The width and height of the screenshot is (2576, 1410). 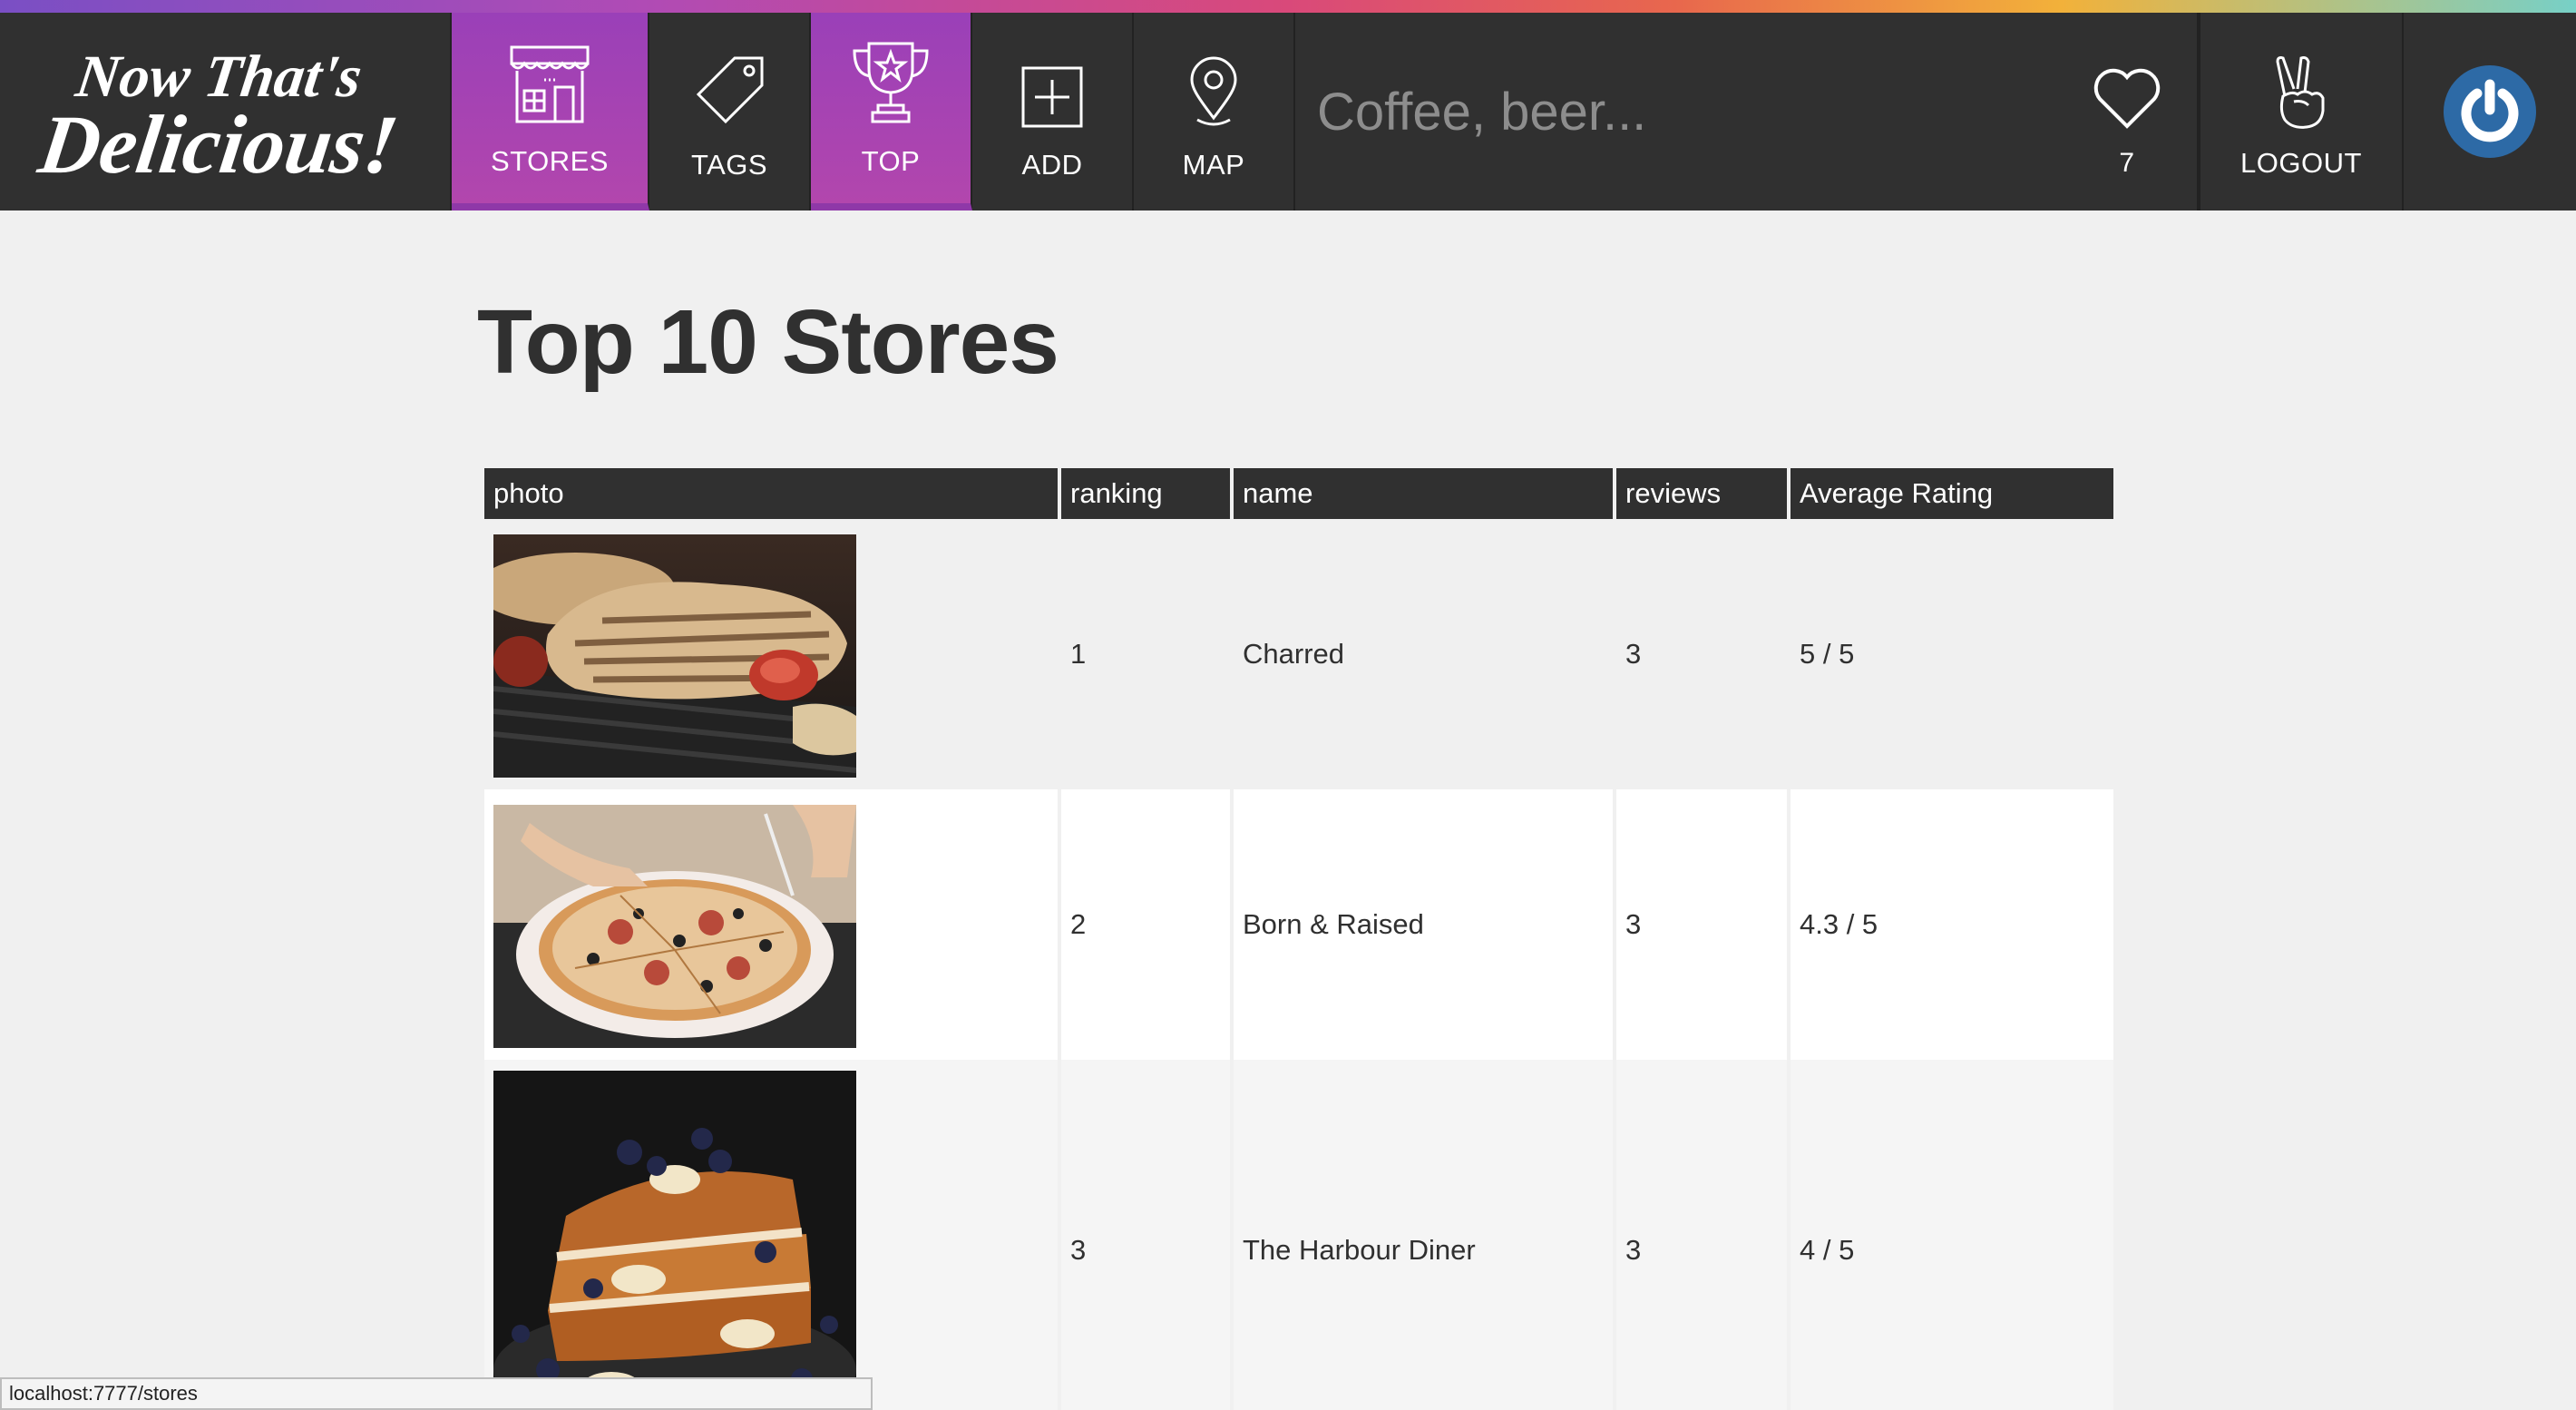 What do you see at coordinates (1423, 1235) in the screenshot?
I see `cell-name: The Harbour Diner` at bounding box center [1423, 1235].